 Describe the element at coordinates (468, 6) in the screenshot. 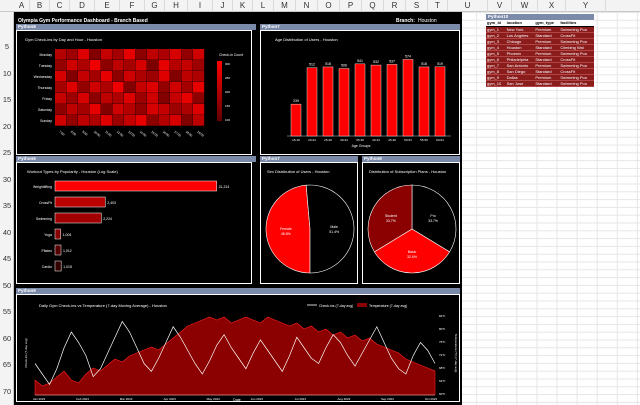

I see `column-header: U` at that location.